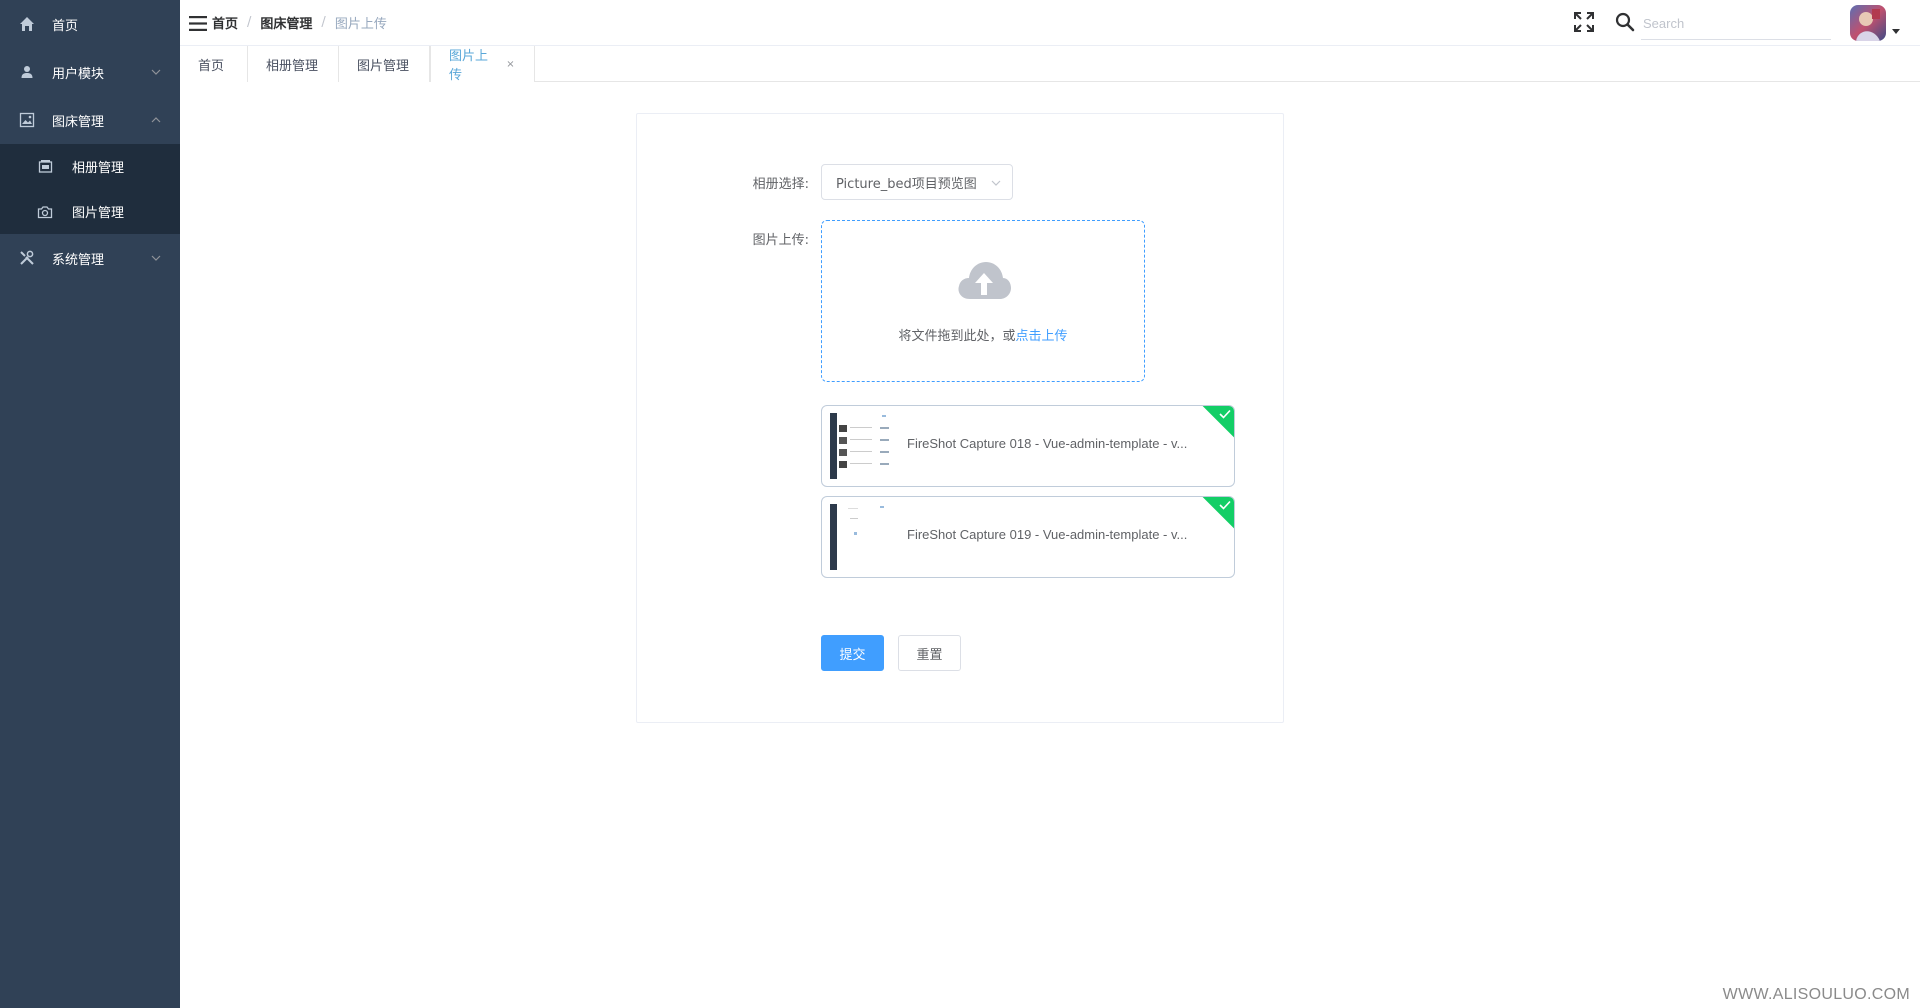 The image size is (1920, 1008). I want to click on reset-button: 重置, so click(929, 653).